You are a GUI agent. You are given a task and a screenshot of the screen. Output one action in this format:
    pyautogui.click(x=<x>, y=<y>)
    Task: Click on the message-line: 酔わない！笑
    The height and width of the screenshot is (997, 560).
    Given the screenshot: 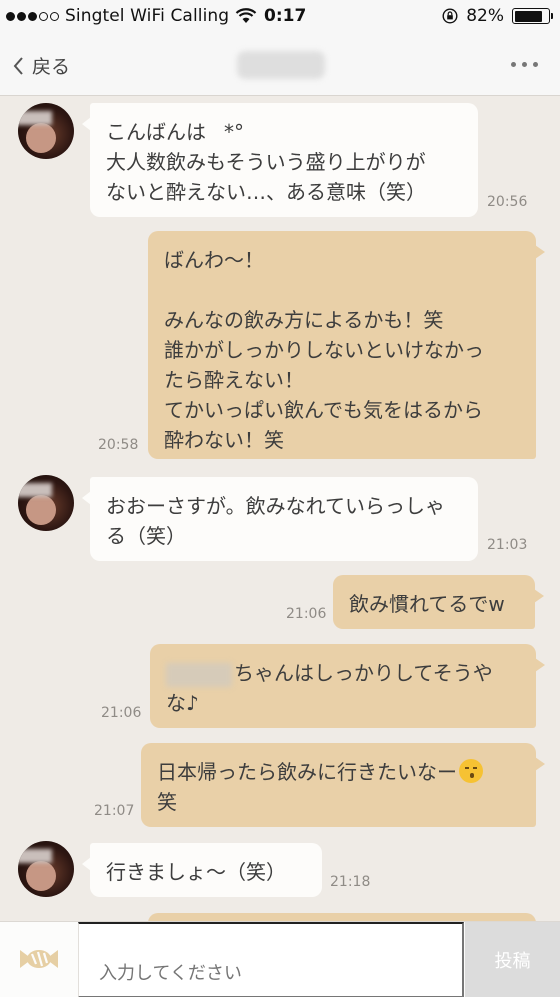 What is the action you would take?
    pyautogui.click(x=224, y=440)
    